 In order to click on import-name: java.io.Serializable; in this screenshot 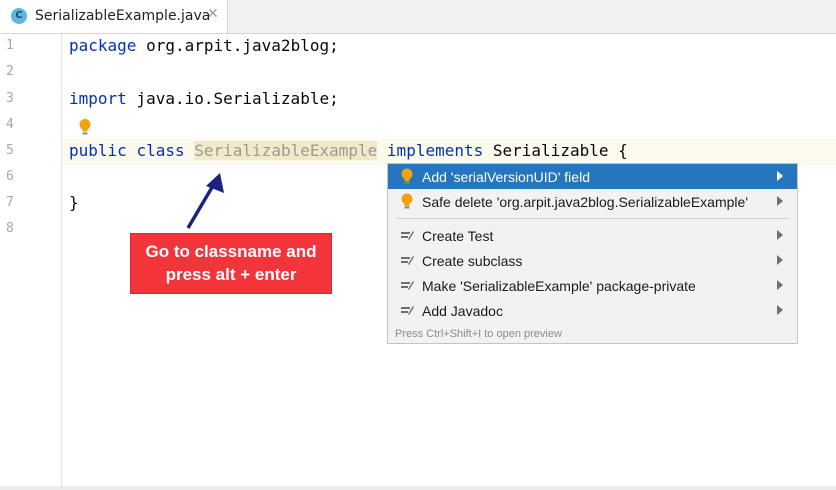, I will do `click(232, 98)`.